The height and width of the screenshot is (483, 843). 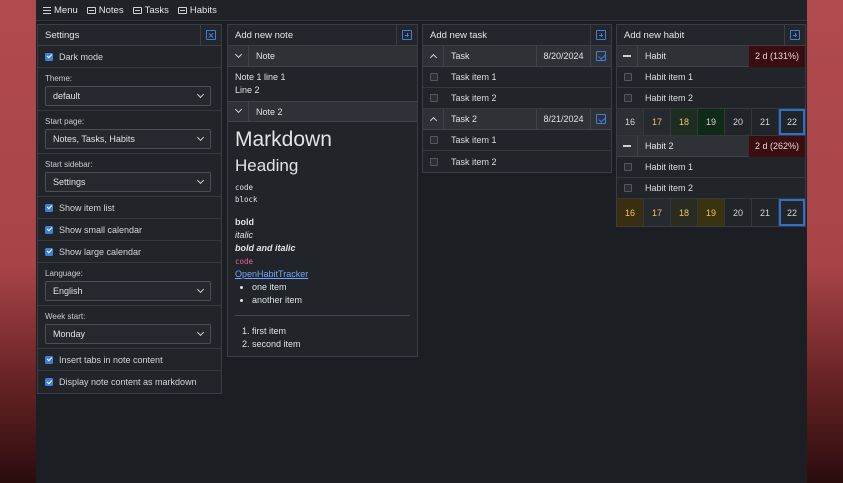 I want to click on show-small-calendar-toggle: Show small calendar, so click(x=129, y=230).